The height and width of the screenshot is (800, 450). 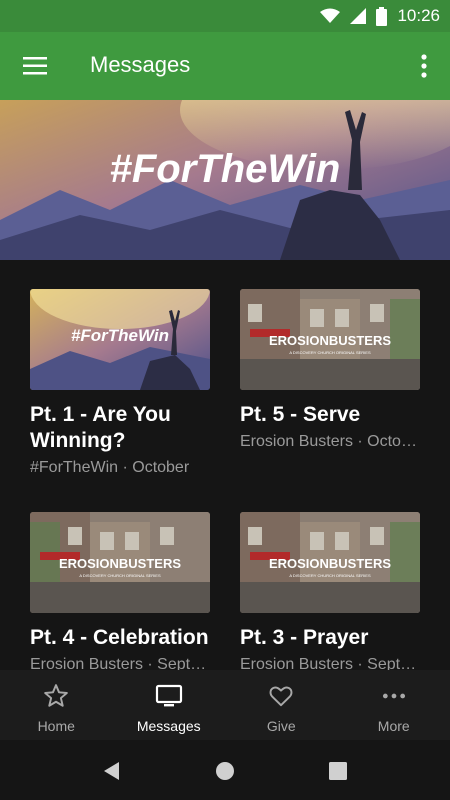 What do you see at coordinates (358, 16) in the screenshot?
I see `cell-signal-icon` at bounding box center [358, 16].